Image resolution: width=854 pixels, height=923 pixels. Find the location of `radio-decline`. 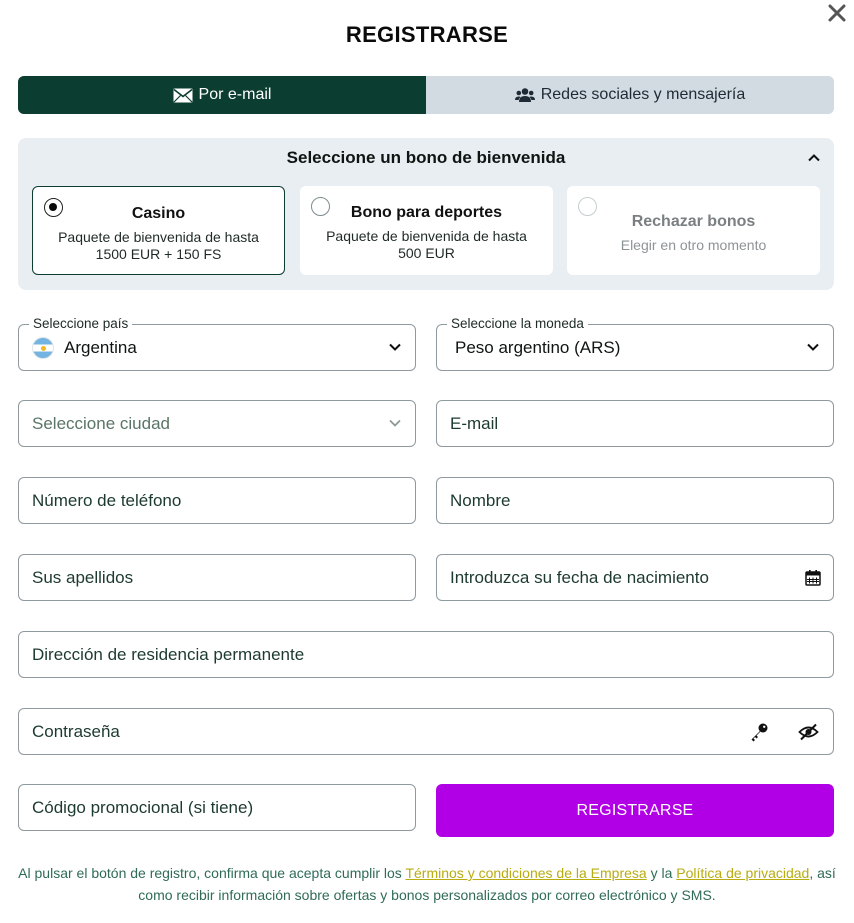

radio-decline is located at coordinates (587, 206).